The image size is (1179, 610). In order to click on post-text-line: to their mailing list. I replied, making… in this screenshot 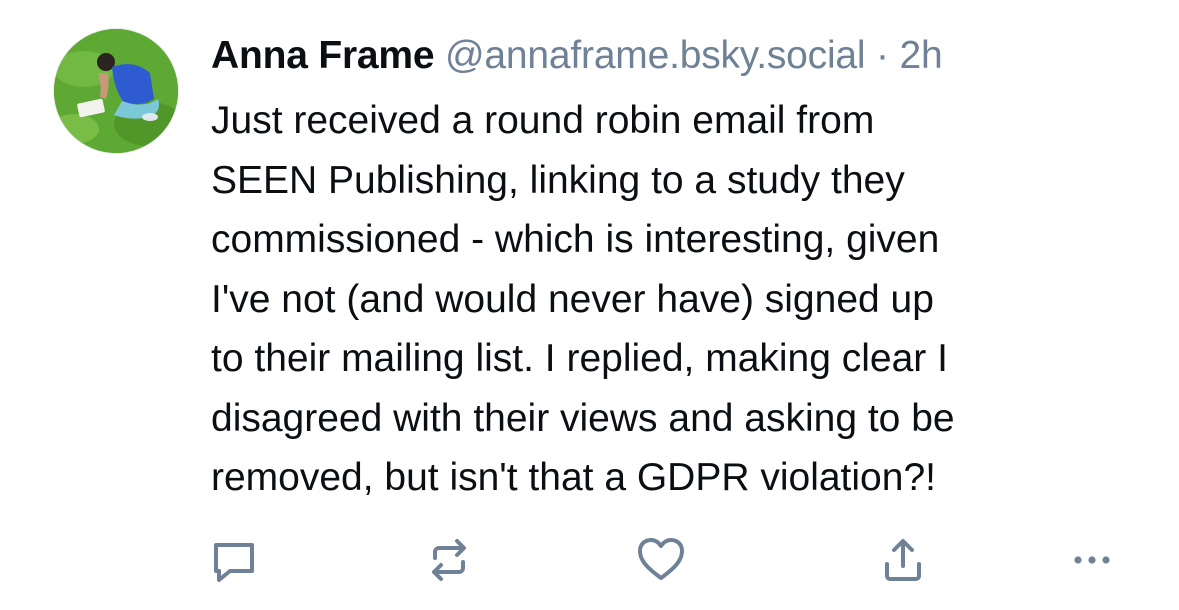, I will do `click(579, 358)`.